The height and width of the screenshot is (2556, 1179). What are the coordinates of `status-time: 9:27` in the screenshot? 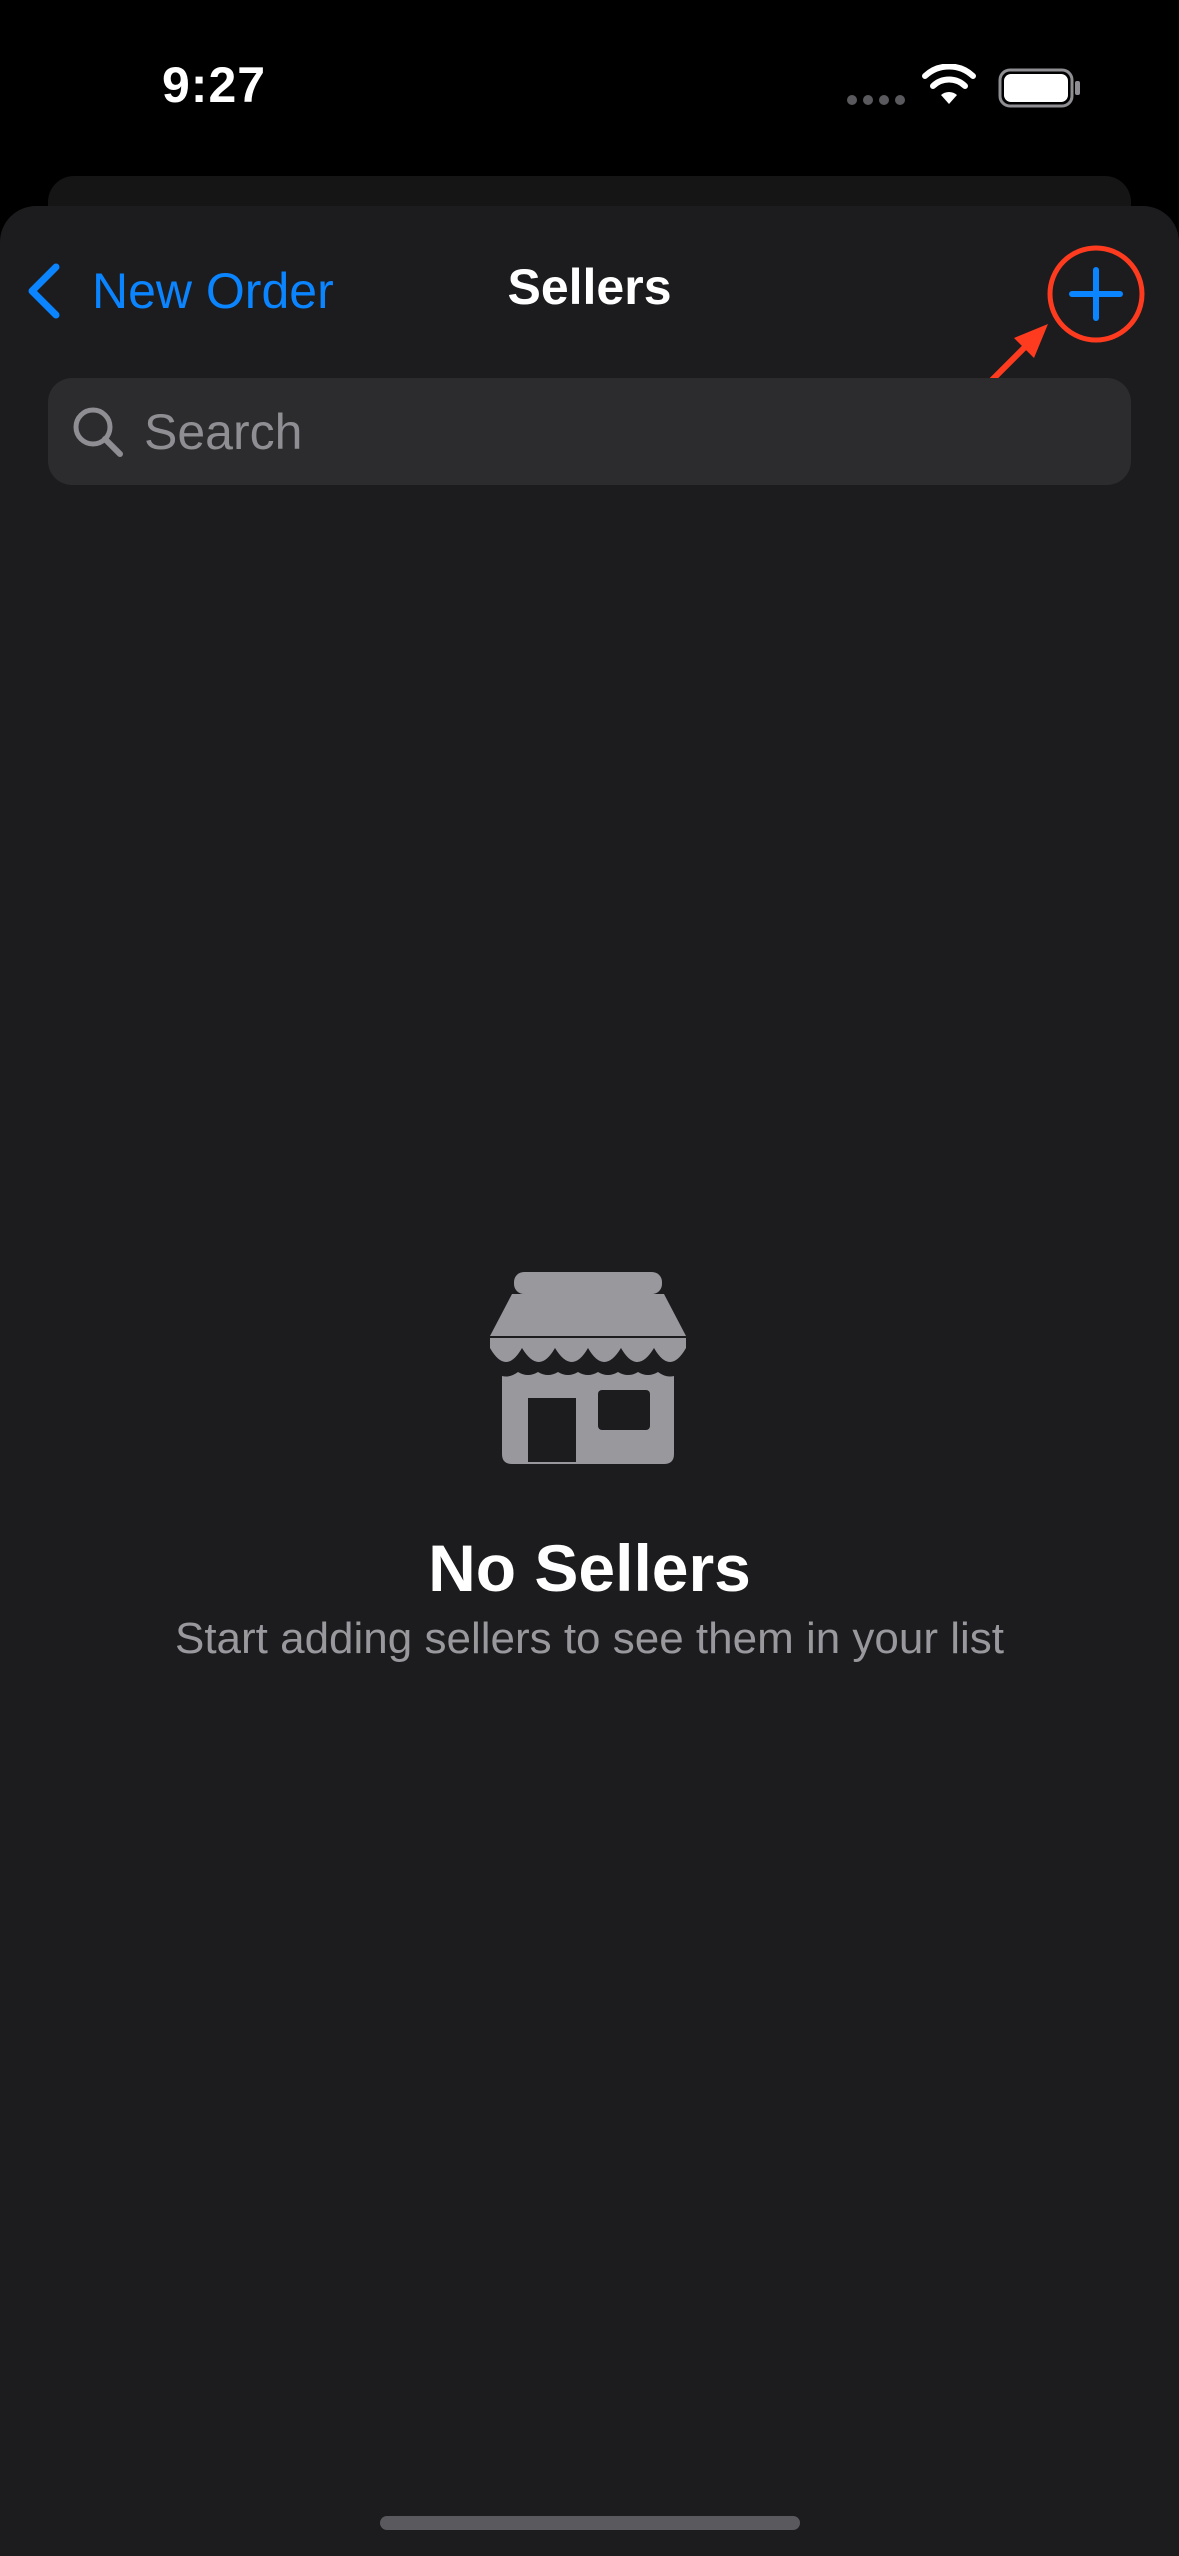 It's located at (214, 85).